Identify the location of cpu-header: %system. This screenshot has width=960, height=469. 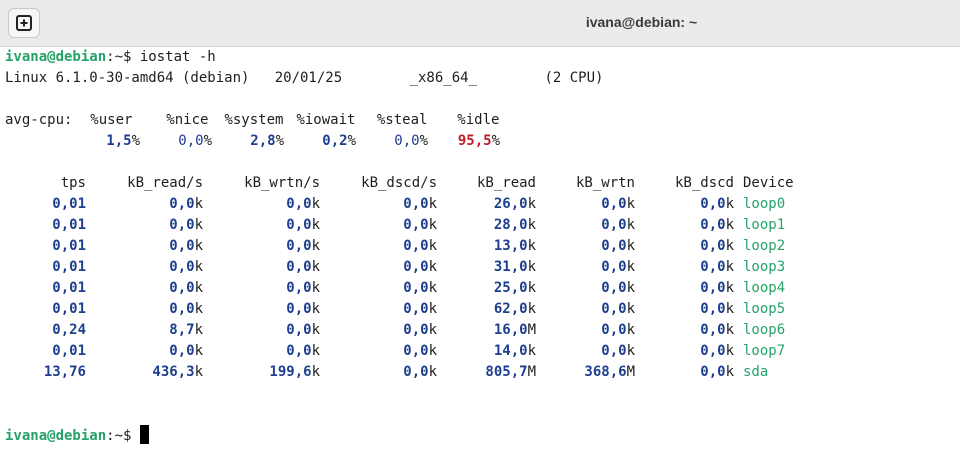
(254, 120).